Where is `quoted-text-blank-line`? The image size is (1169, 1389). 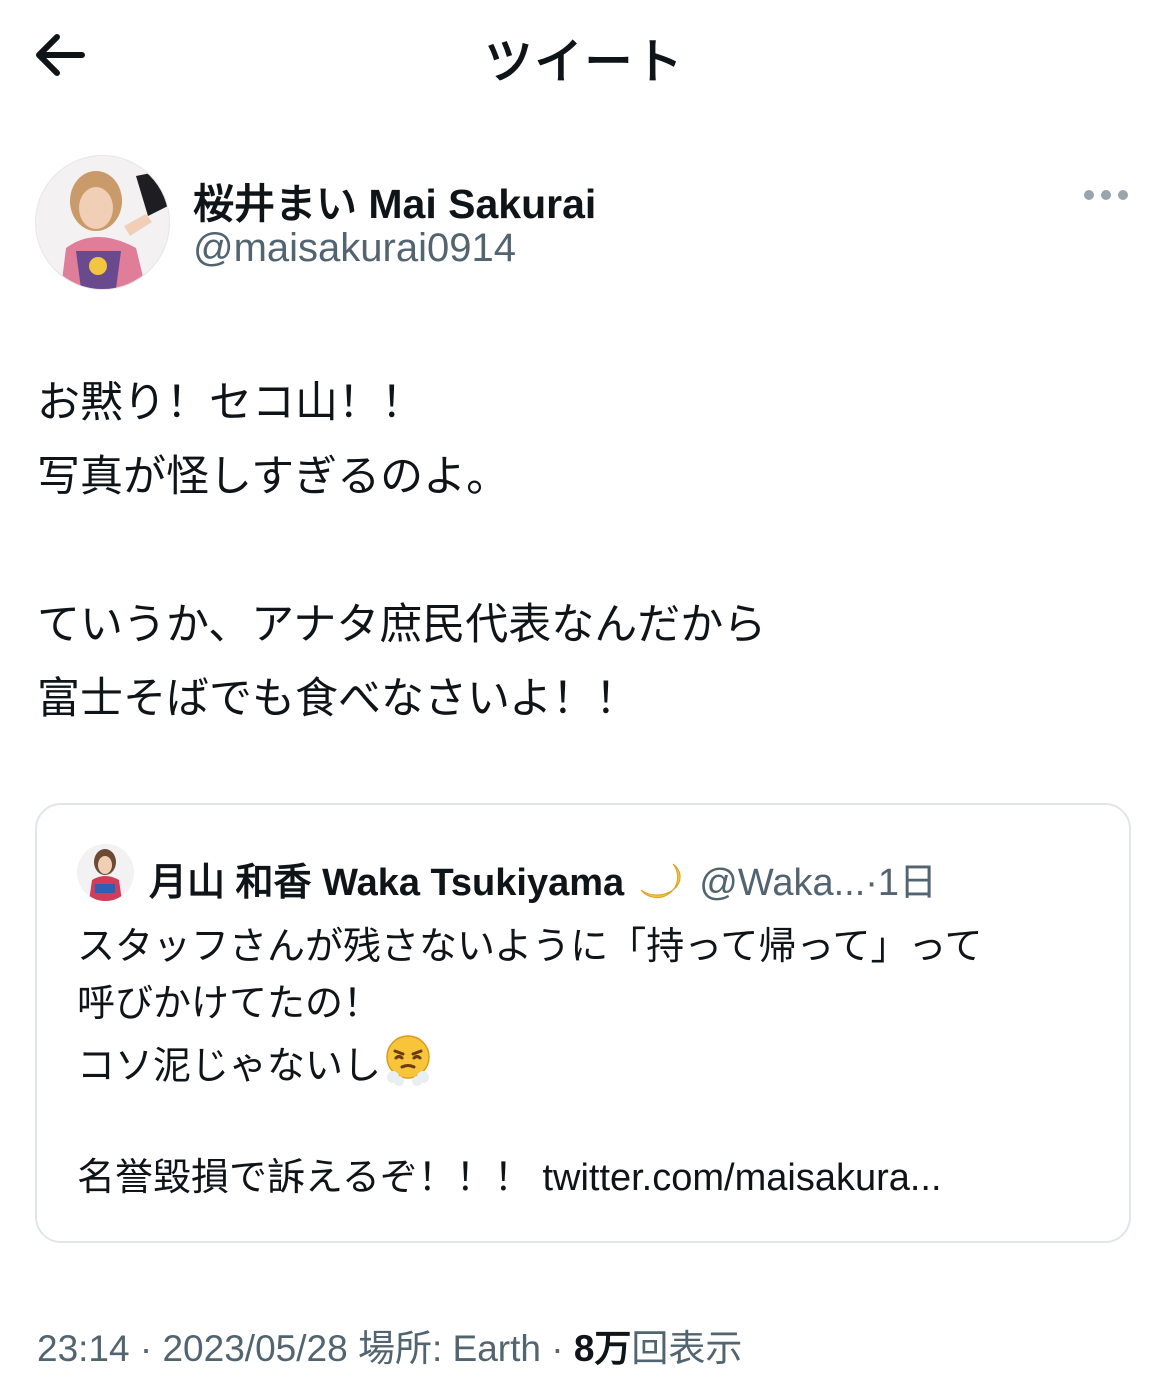 quoted-text-blank-line is located at coordinates (592, 1120).